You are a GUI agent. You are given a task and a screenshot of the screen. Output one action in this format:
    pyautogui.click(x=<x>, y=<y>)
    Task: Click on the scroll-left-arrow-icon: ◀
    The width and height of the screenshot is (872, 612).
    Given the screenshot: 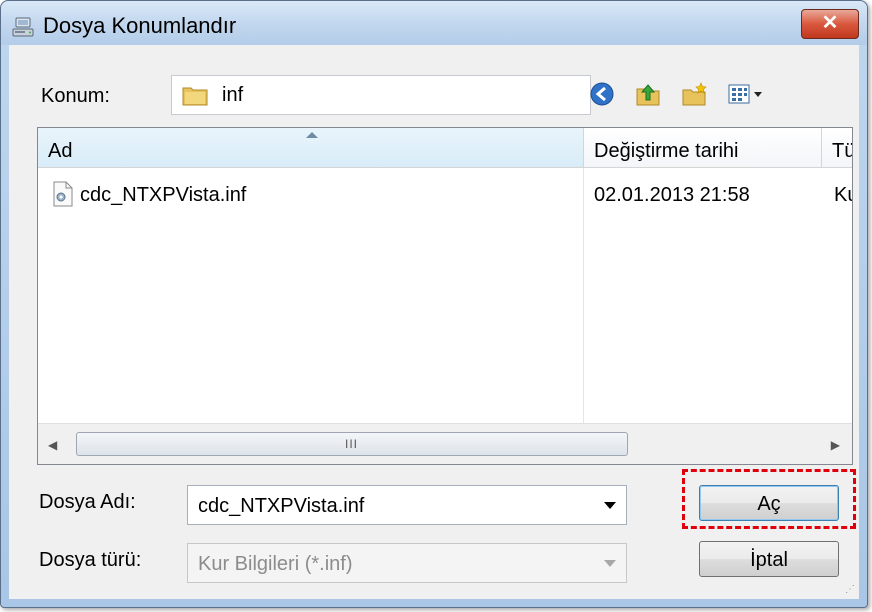 What is the action you would take?
    pyautogui.click(x=52, y=445)
    